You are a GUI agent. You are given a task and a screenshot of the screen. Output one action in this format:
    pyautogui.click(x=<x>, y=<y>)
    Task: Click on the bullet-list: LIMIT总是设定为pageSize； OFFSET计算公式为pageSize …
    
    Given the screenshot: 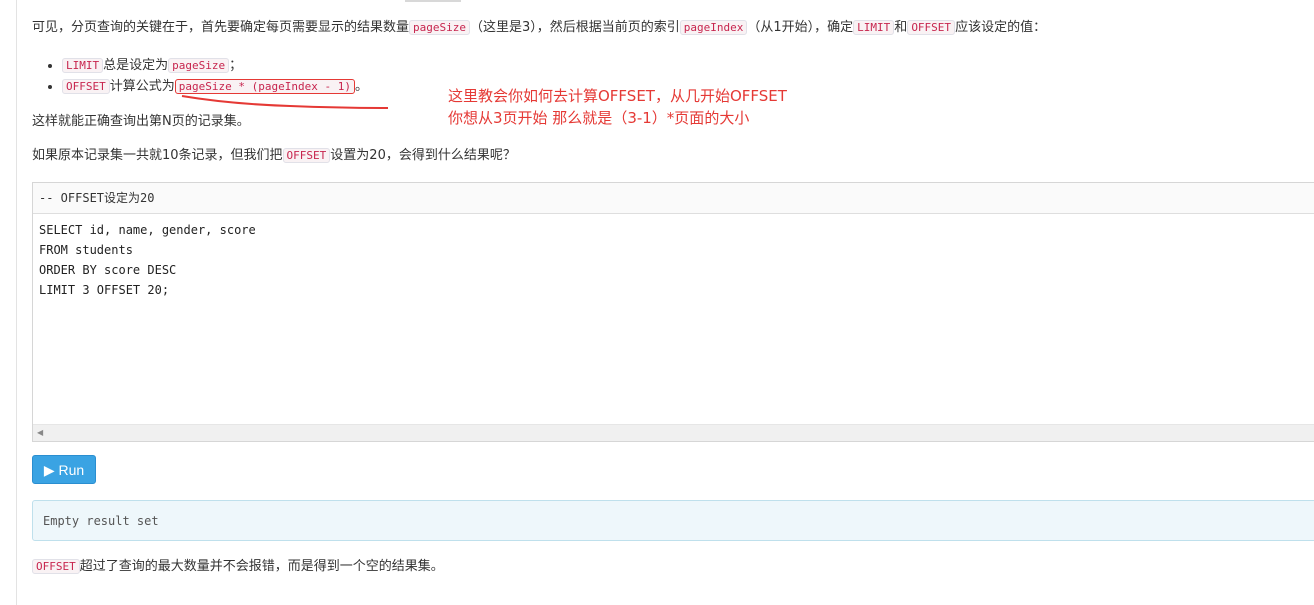 What is the action you would take?
    pyautogui.click(x=205, y=76)
    